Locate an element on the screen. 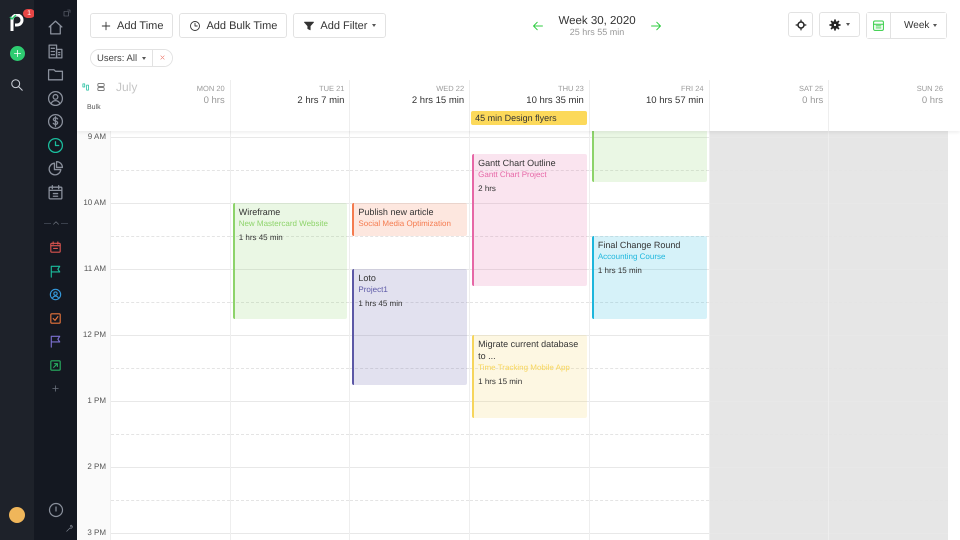 This screenshot has height=540, width=960. time-entry-card: Loto Project1 1 hrs 45 min is located at coordinates (410, 326).